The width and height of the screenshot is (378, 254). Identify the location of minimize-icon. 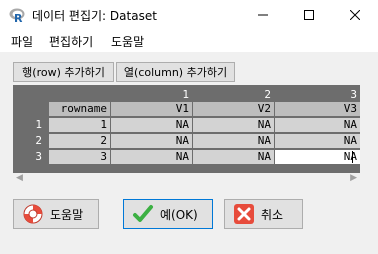
(263, 15).